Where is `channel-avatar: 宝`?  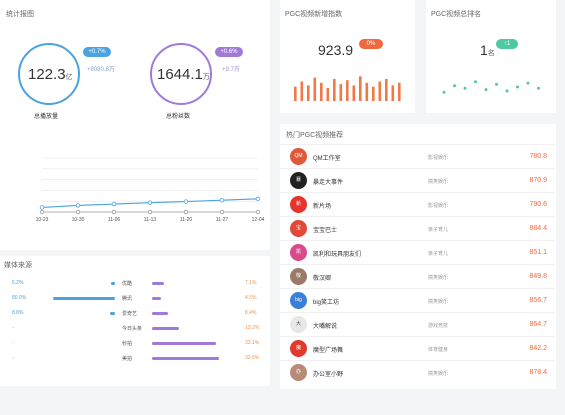 channel-avatar: 宝 is located at coordinates (298, 228).